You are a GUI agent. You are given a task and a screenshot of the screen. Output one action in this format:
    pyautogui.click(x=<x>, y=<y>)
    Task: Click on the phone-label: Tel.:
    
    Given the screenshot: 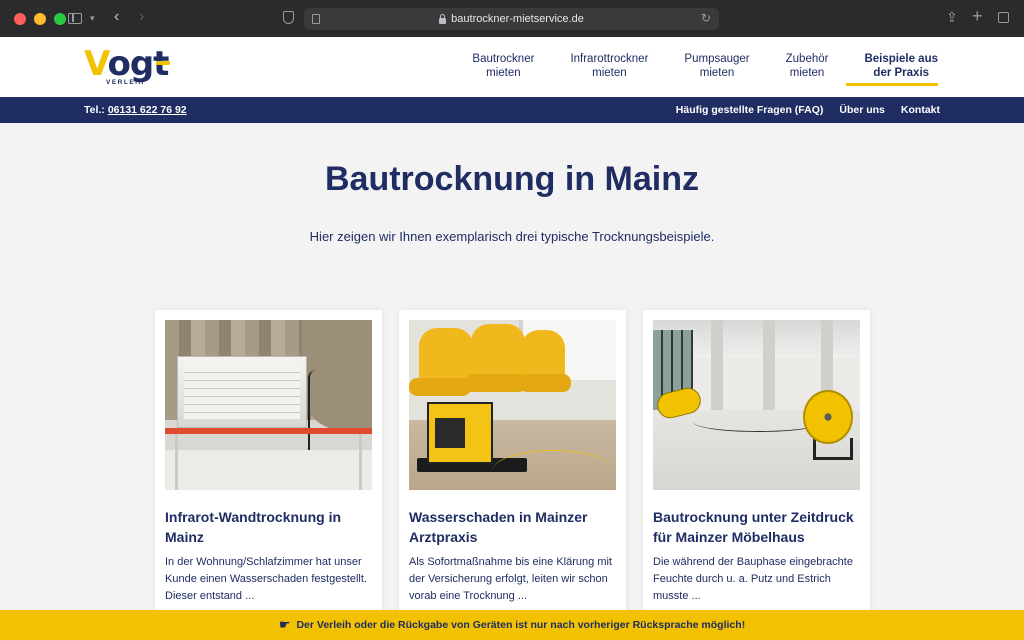 What is the action you would take?
    pyautogui.click(x=94, y=110)
    